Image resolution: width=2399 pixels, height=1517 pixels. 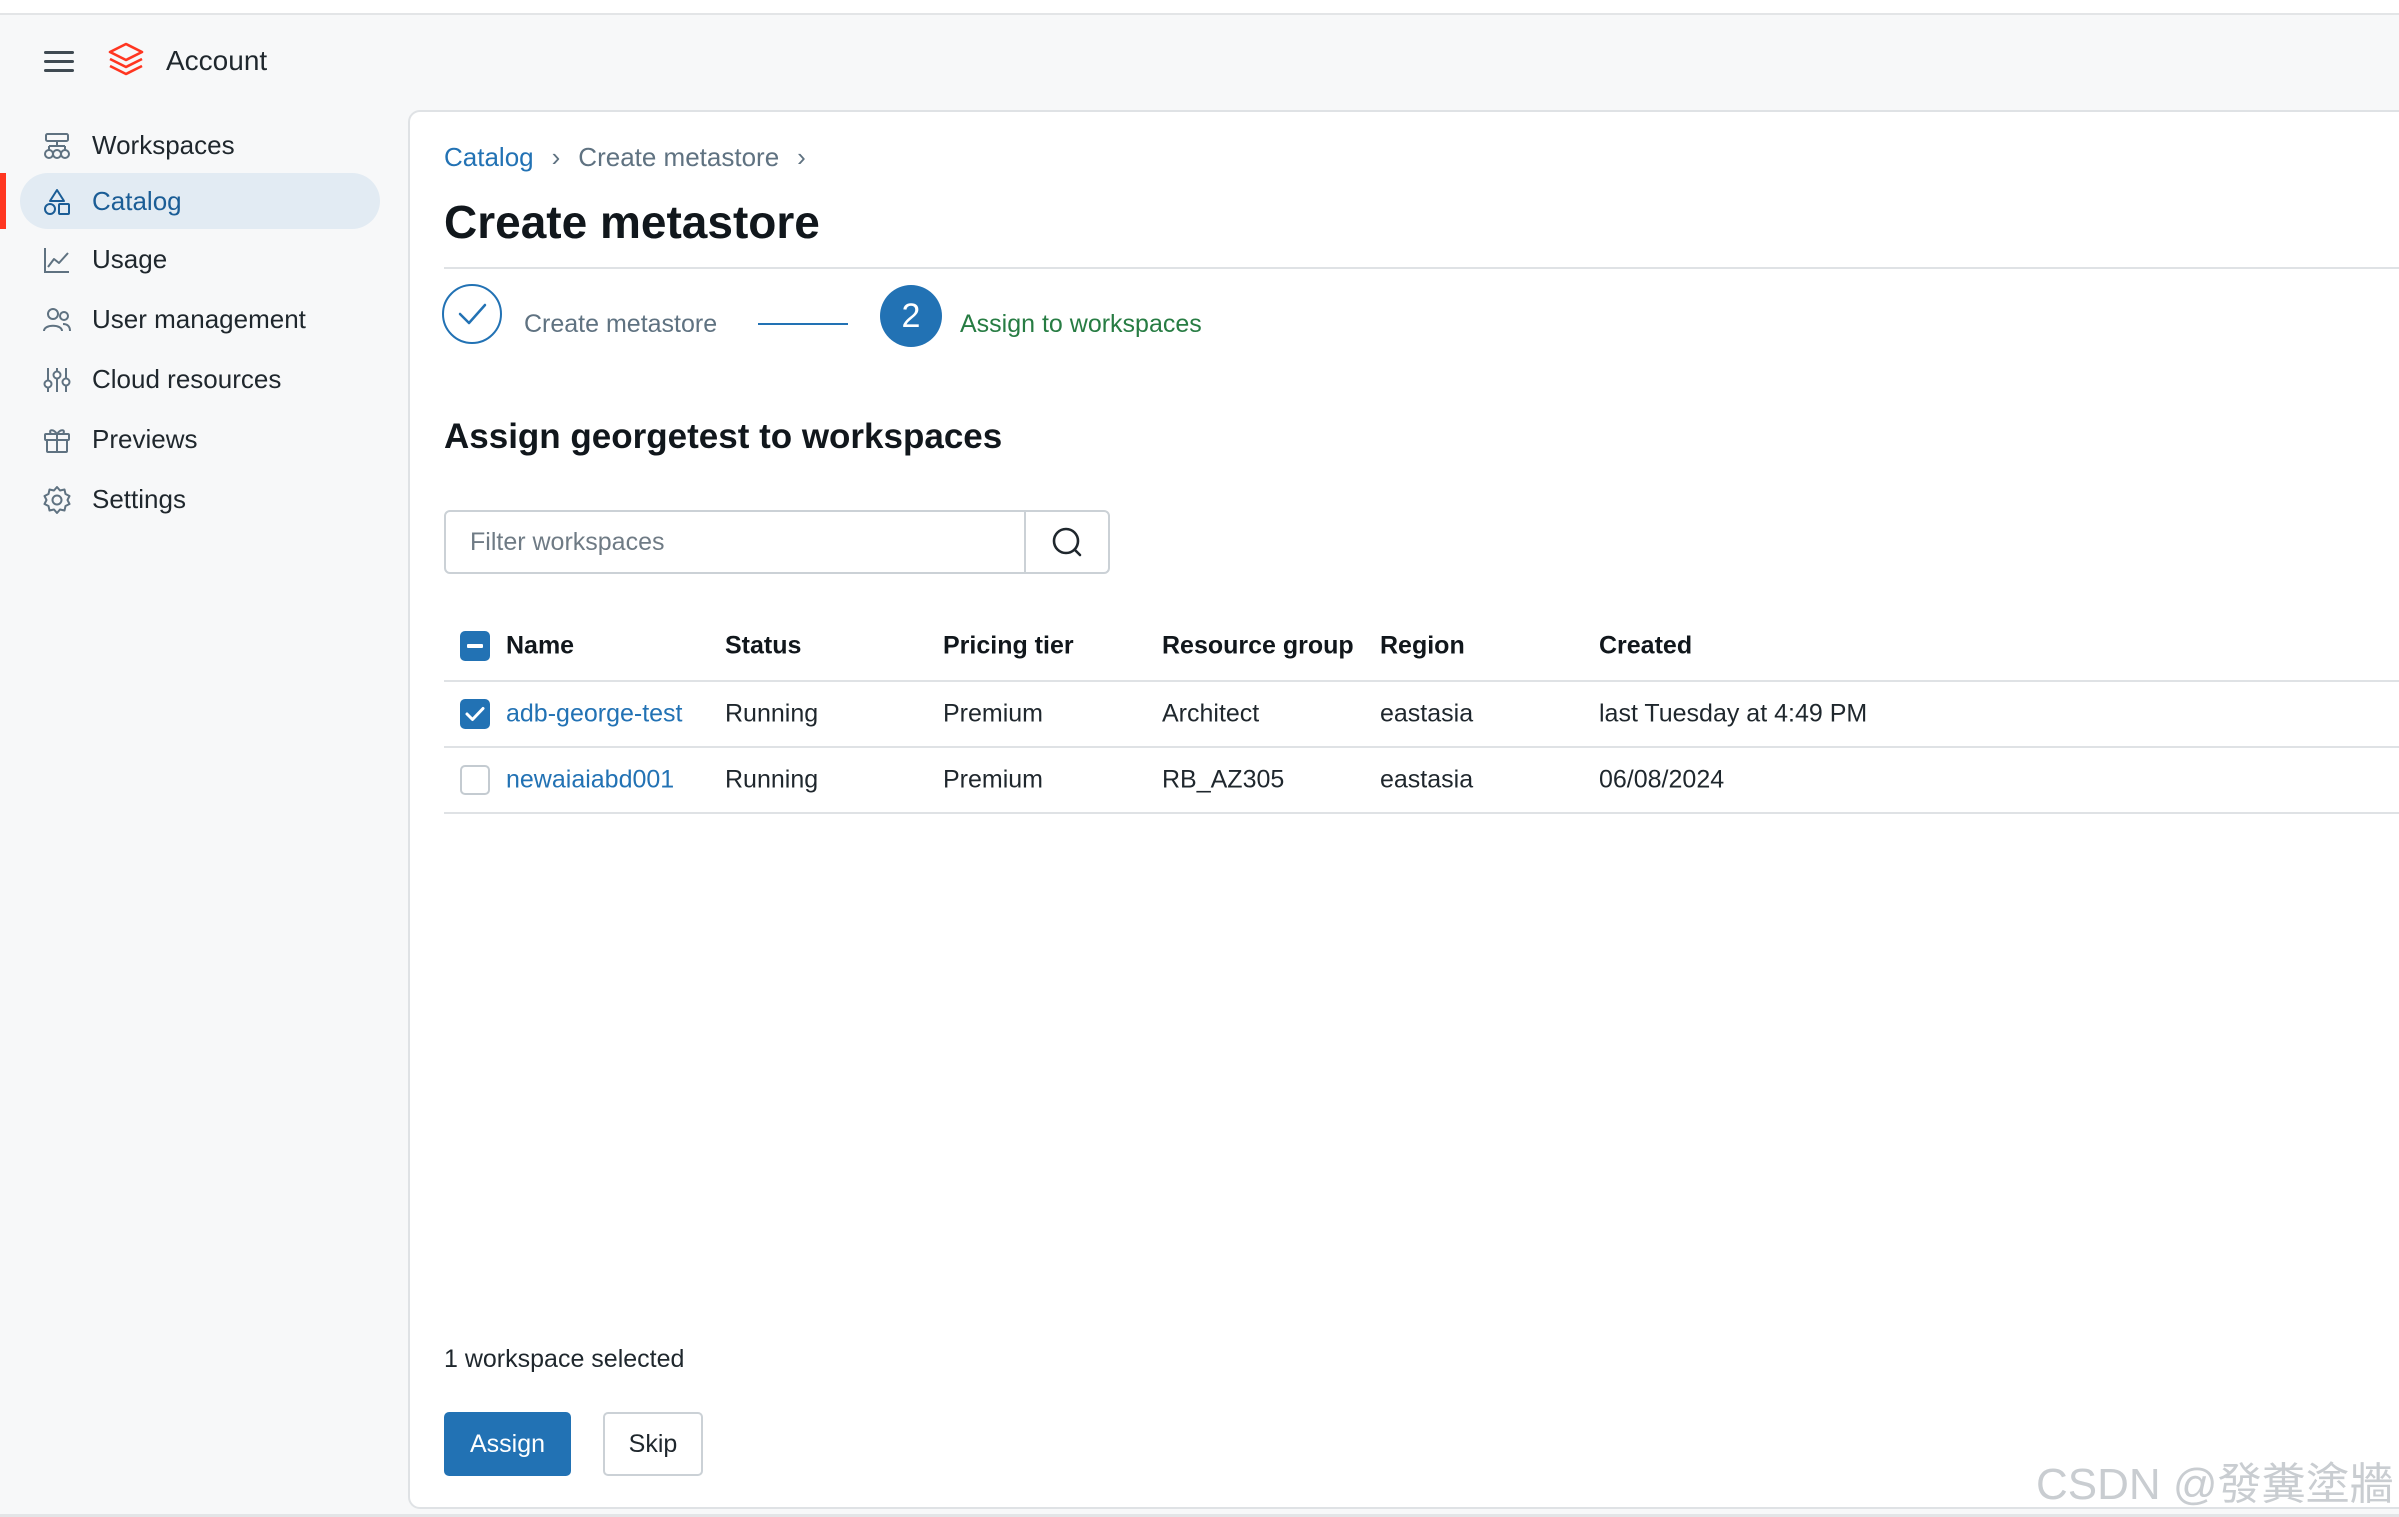 What do you see at coordinates (57, 441) in the screenshot?
I see `gift-icon` at bounding box center [57, 441].